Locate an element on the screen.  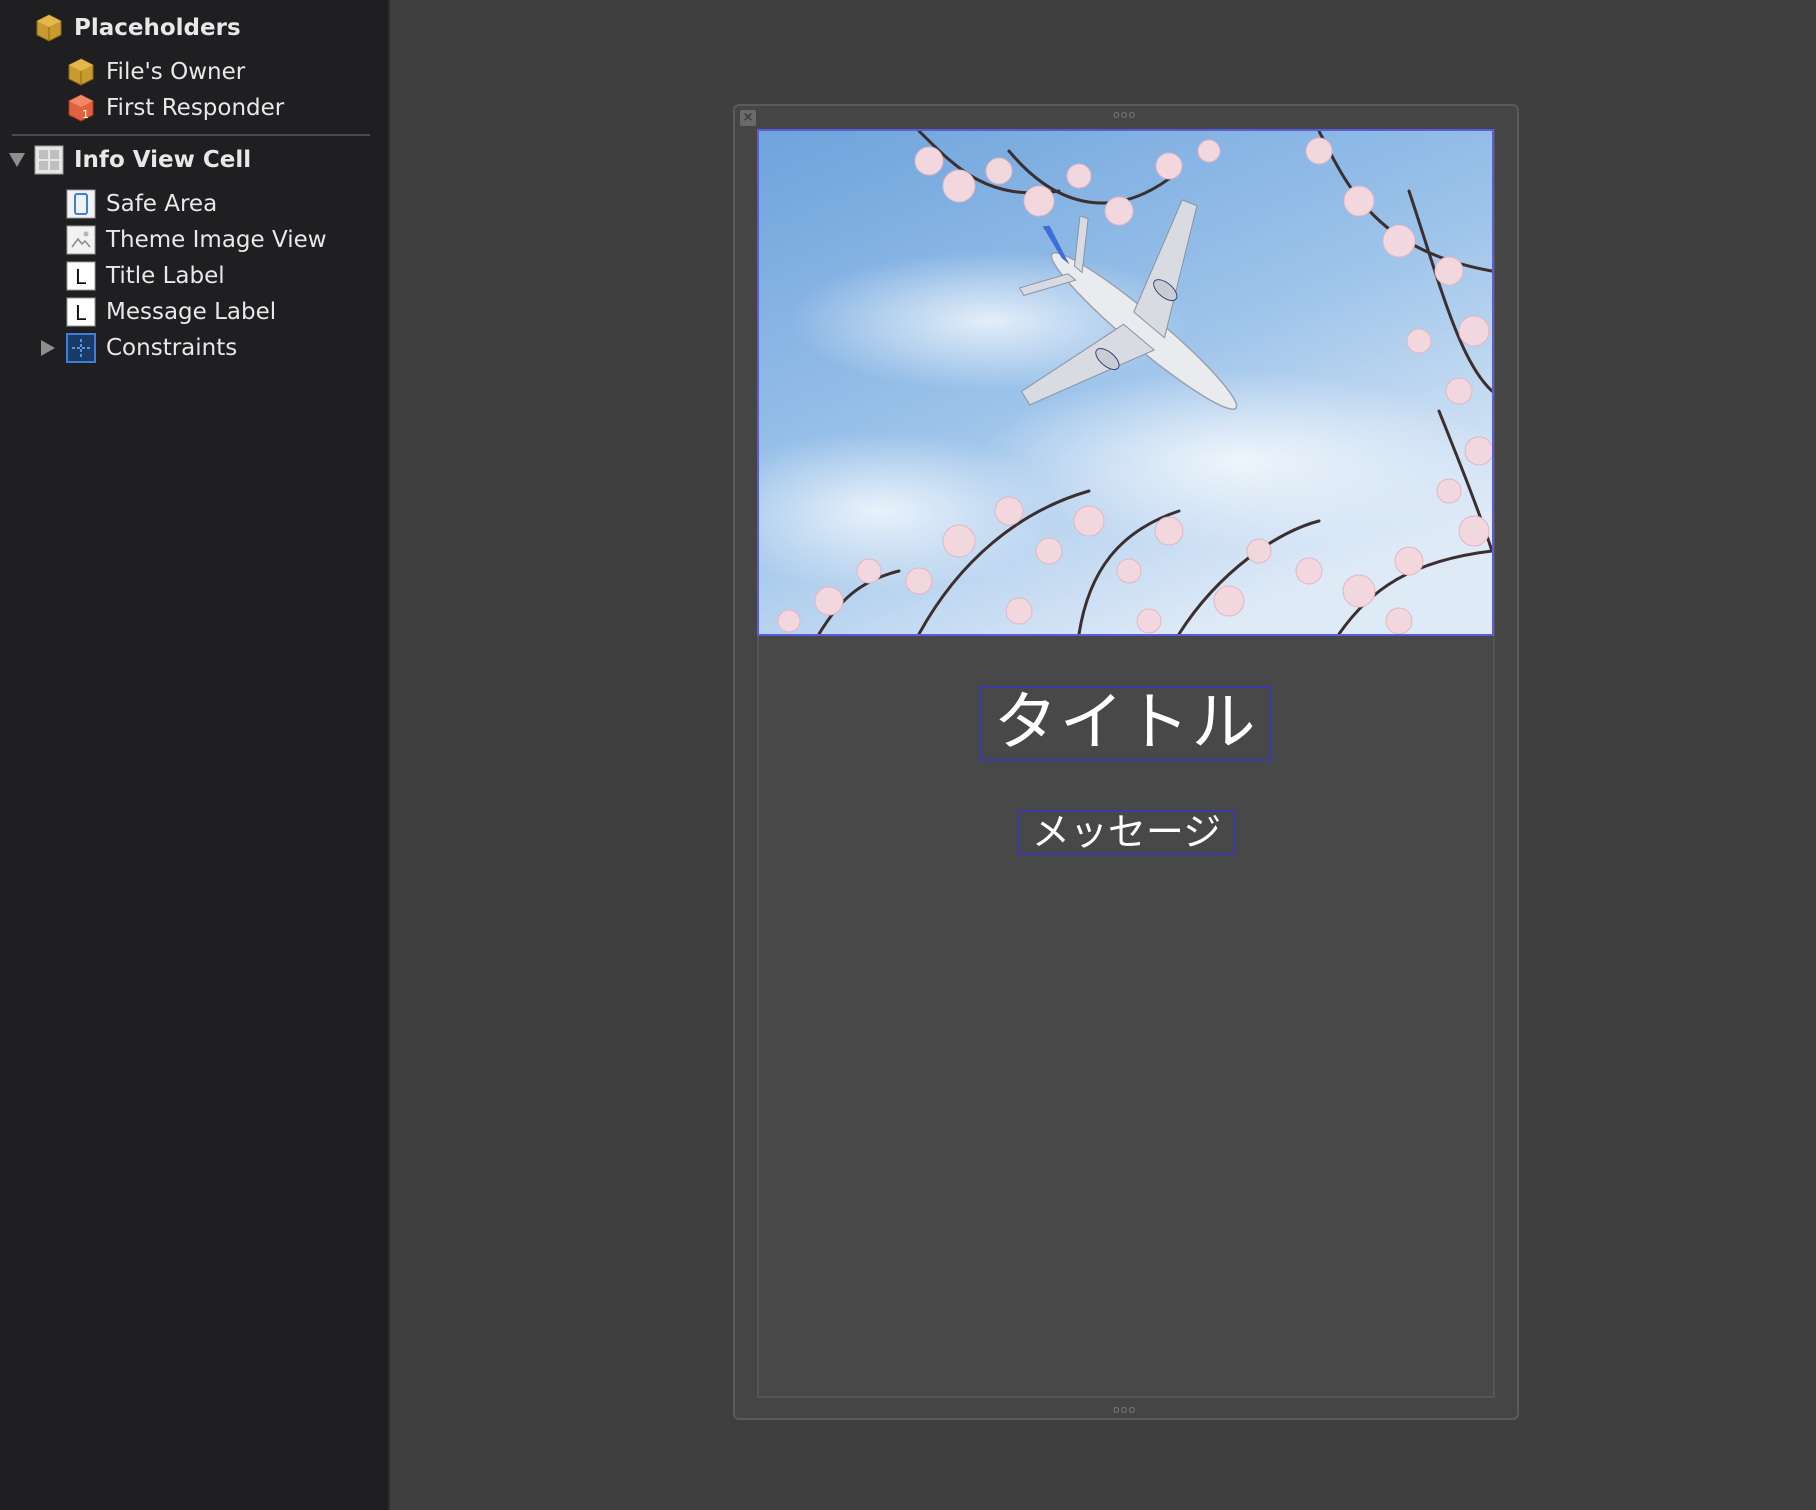
message-label: メッセージ is located at coordinates (1126, 832).